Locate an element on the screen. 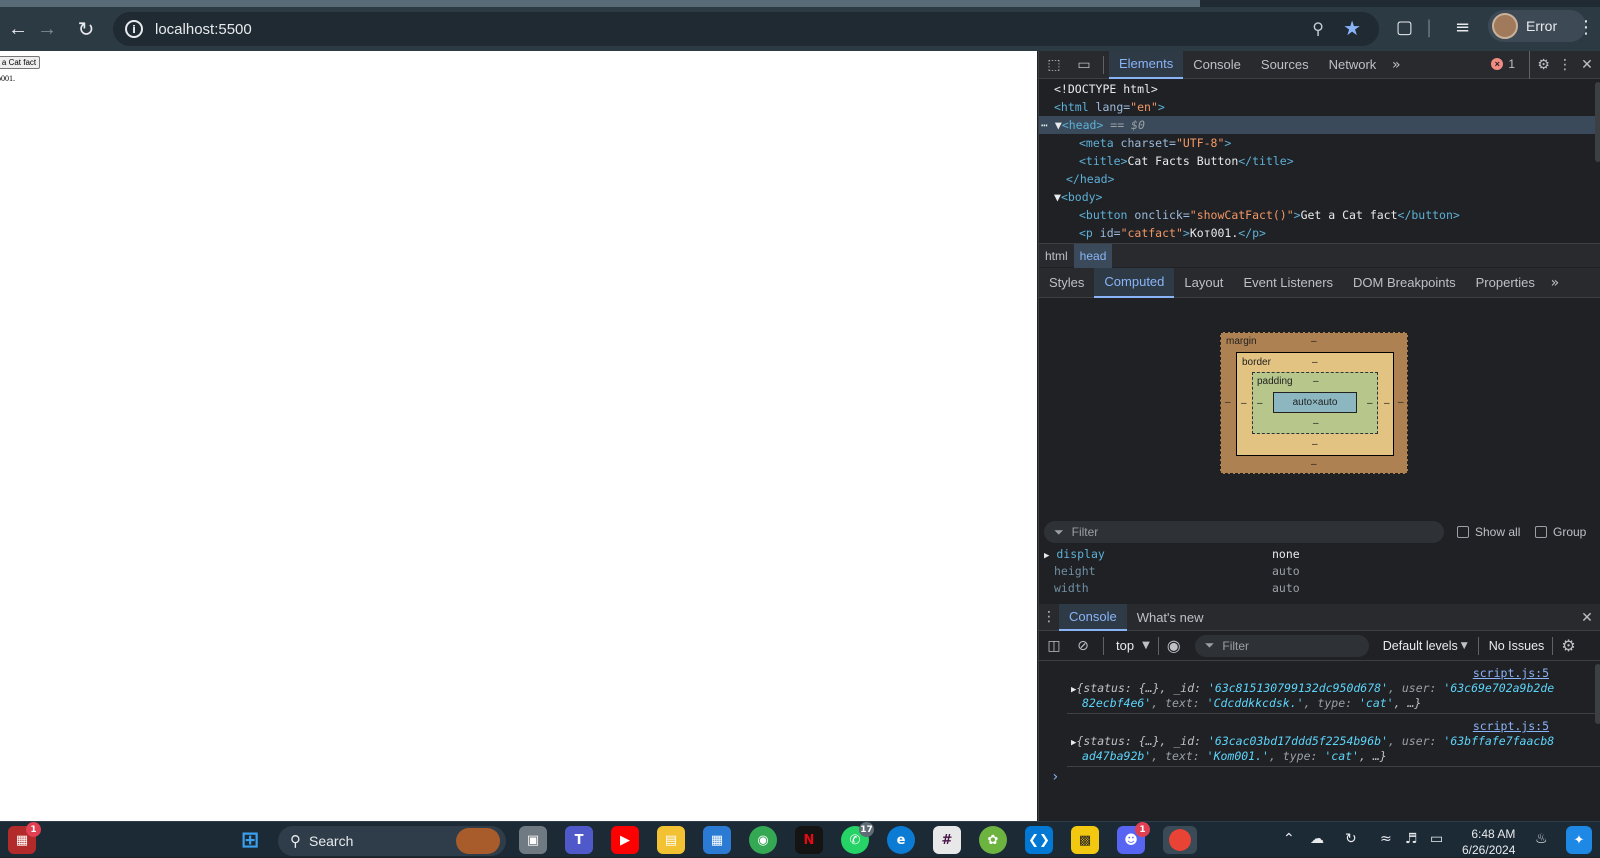  show-all-checkbox: Show all is located at coordinates (1488, 532).